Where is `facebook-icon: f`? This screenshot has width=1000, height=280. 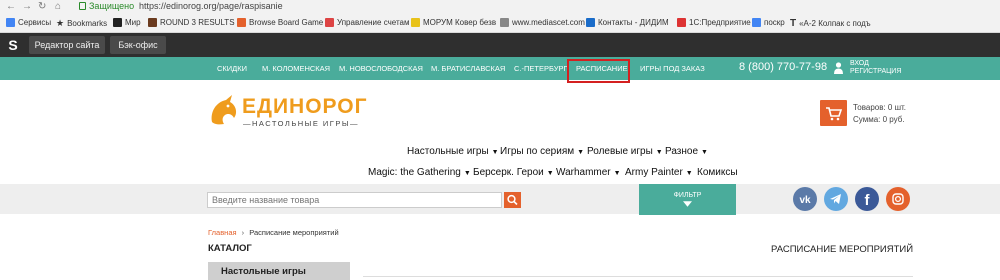
facebook-icon: f is located at coordinates (867, 199).